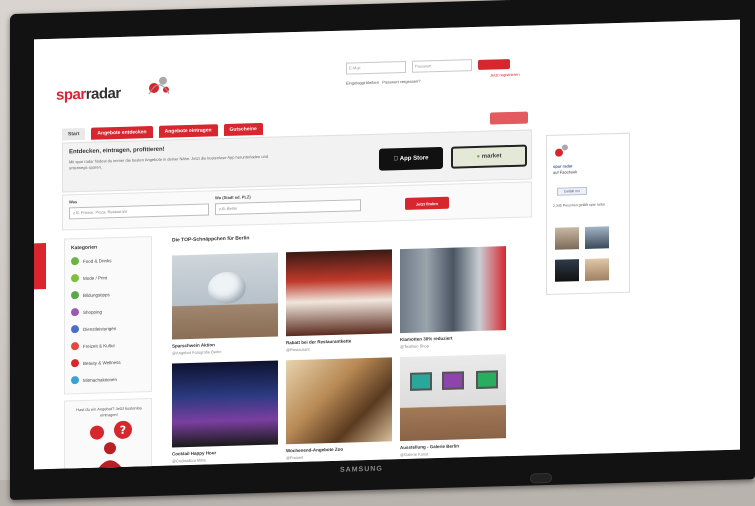 The height and width of the screenshot is (506, 755). I want to click on tv-brand-label: SAMSUNG, so click(361, 469).